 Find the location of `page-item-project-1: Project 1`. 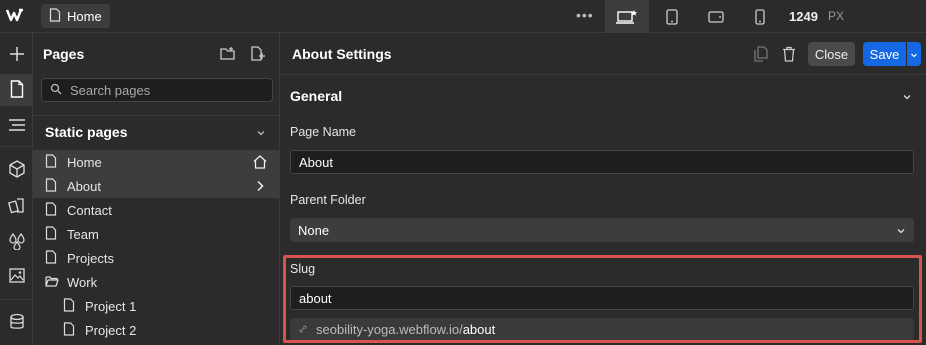

page-item-project-1: Project 1 is located at coordinates (156, 306).